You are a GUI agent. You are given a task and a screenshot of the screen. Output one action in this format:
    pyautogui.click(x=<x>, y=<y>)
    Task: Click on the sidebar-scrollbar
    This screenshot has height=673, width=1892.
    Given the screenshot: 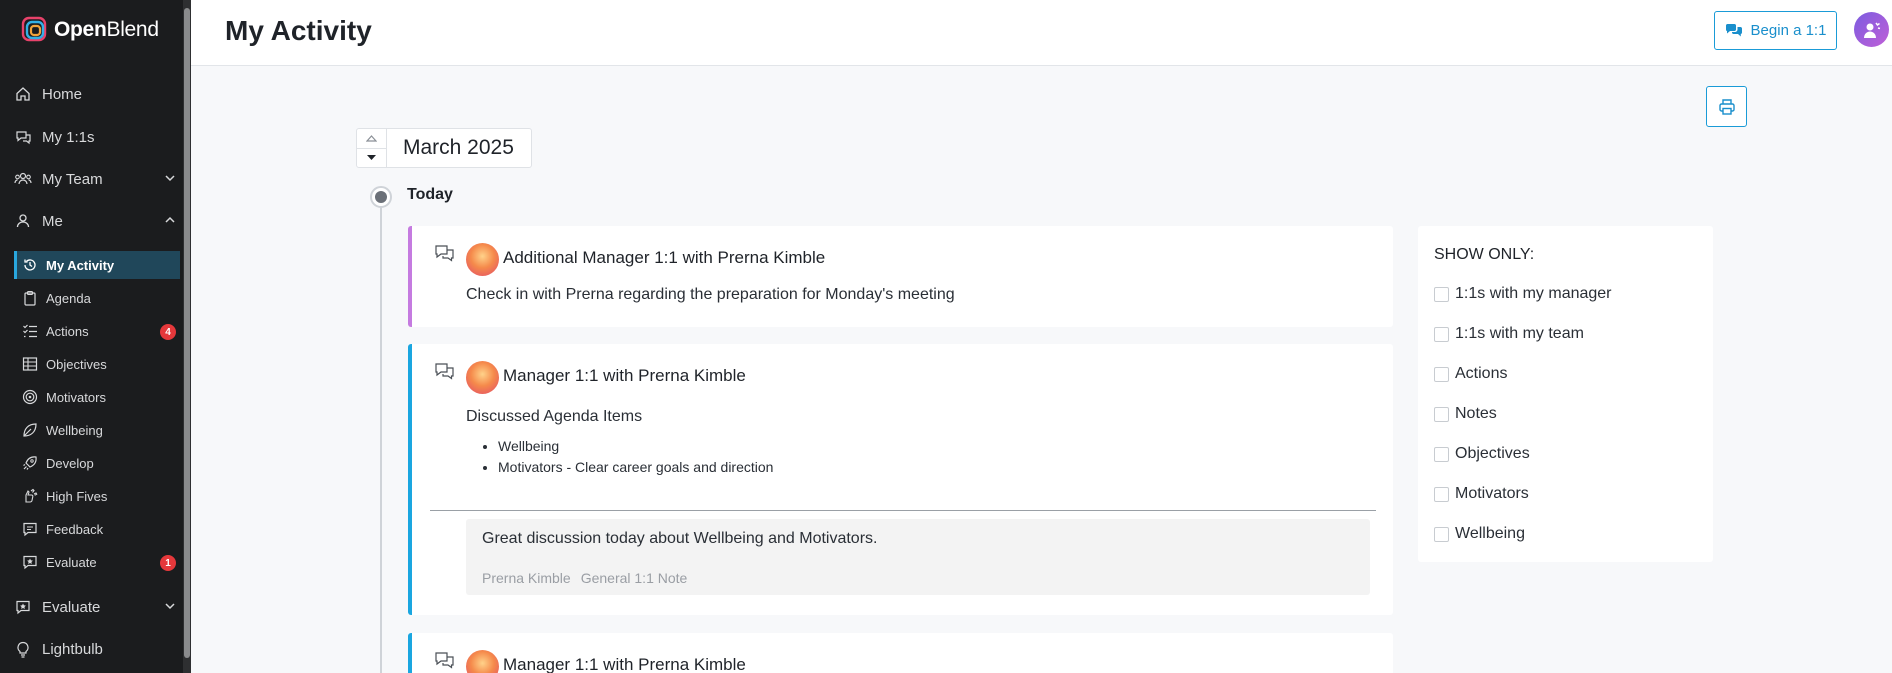 What is the action you would take?
    pyautogui.click(x=187, y=336)
    